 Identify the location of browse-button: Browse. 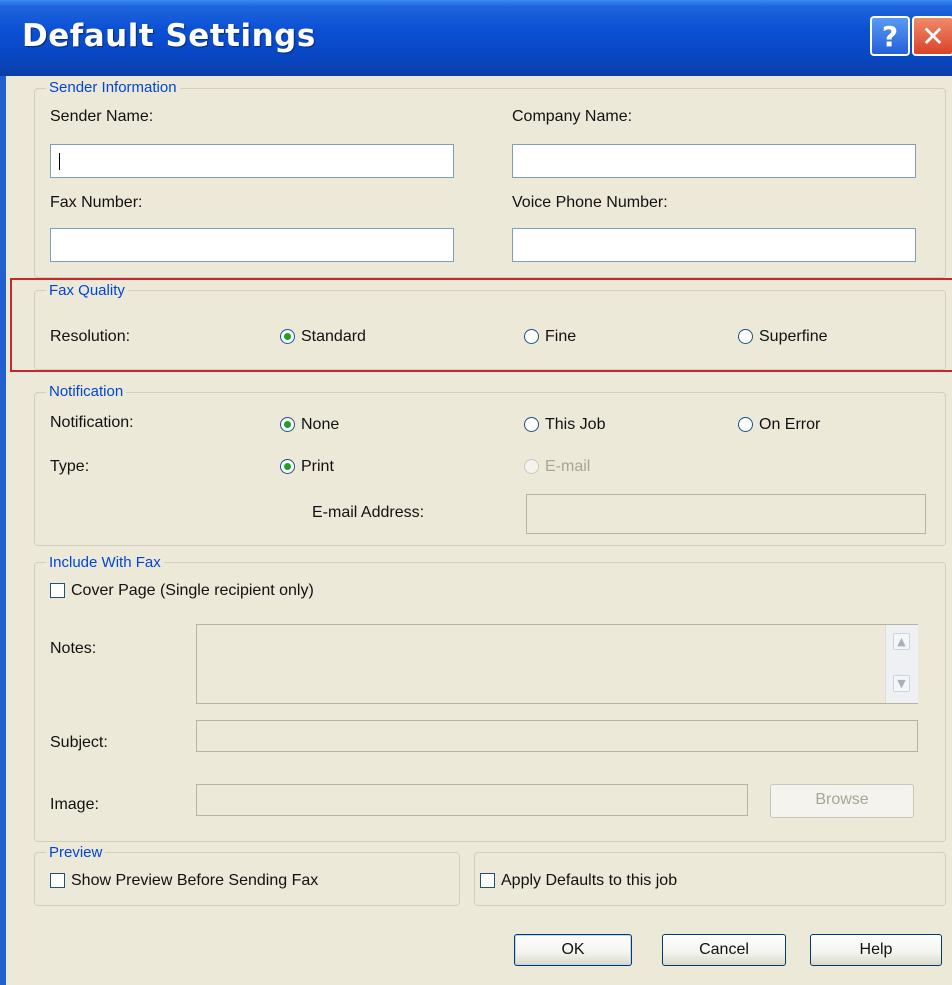
(842, 801).